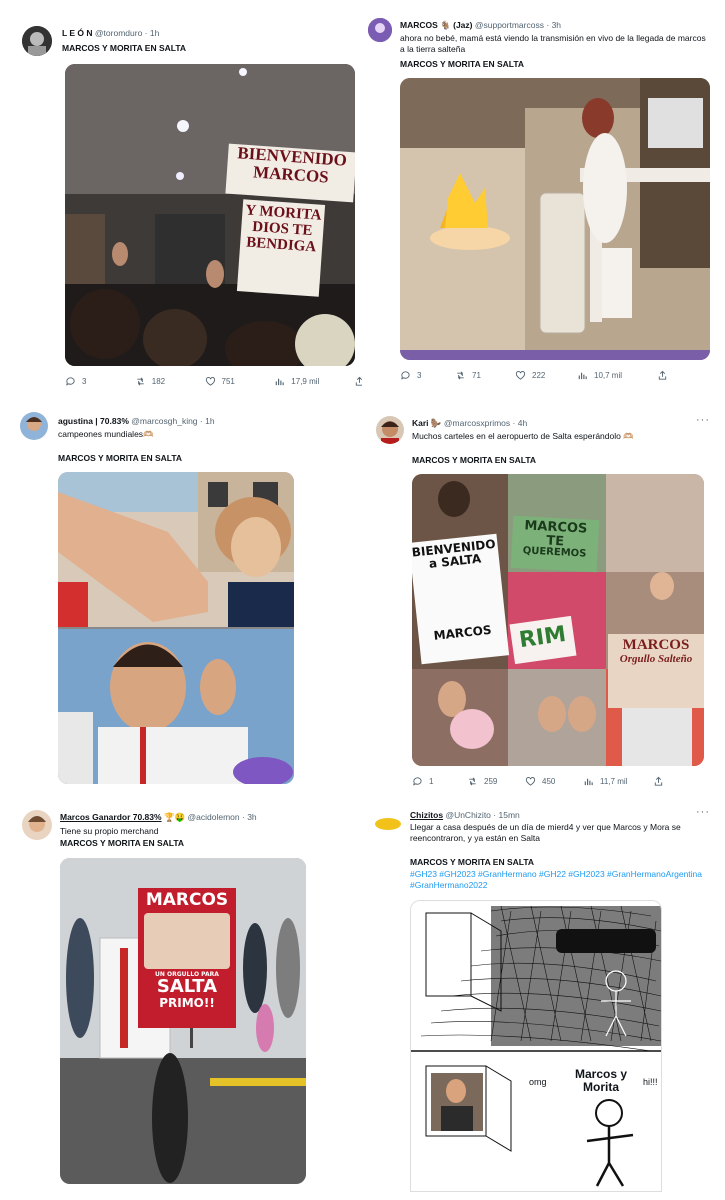 The image size is (725, 1200). I want to click on hi-label: hi!!!, so click(650, 1082).